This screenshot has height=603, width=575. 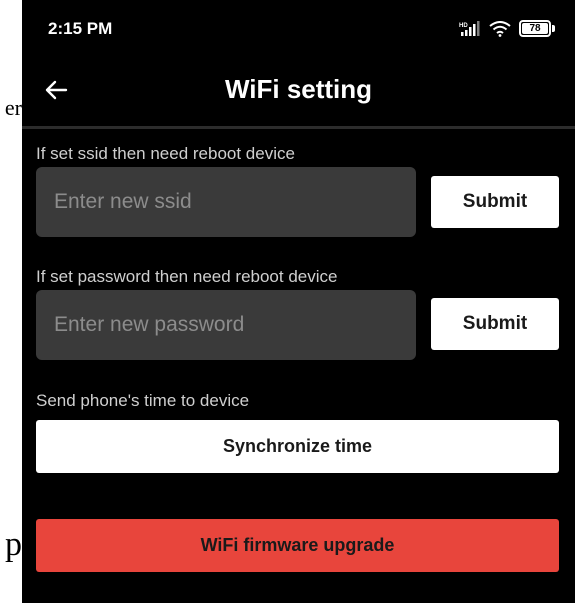 What do you see at coordinates (469, 28) in the screenshot?
I see `hd-signal-icon: HD` at bounding box center [469, 28].